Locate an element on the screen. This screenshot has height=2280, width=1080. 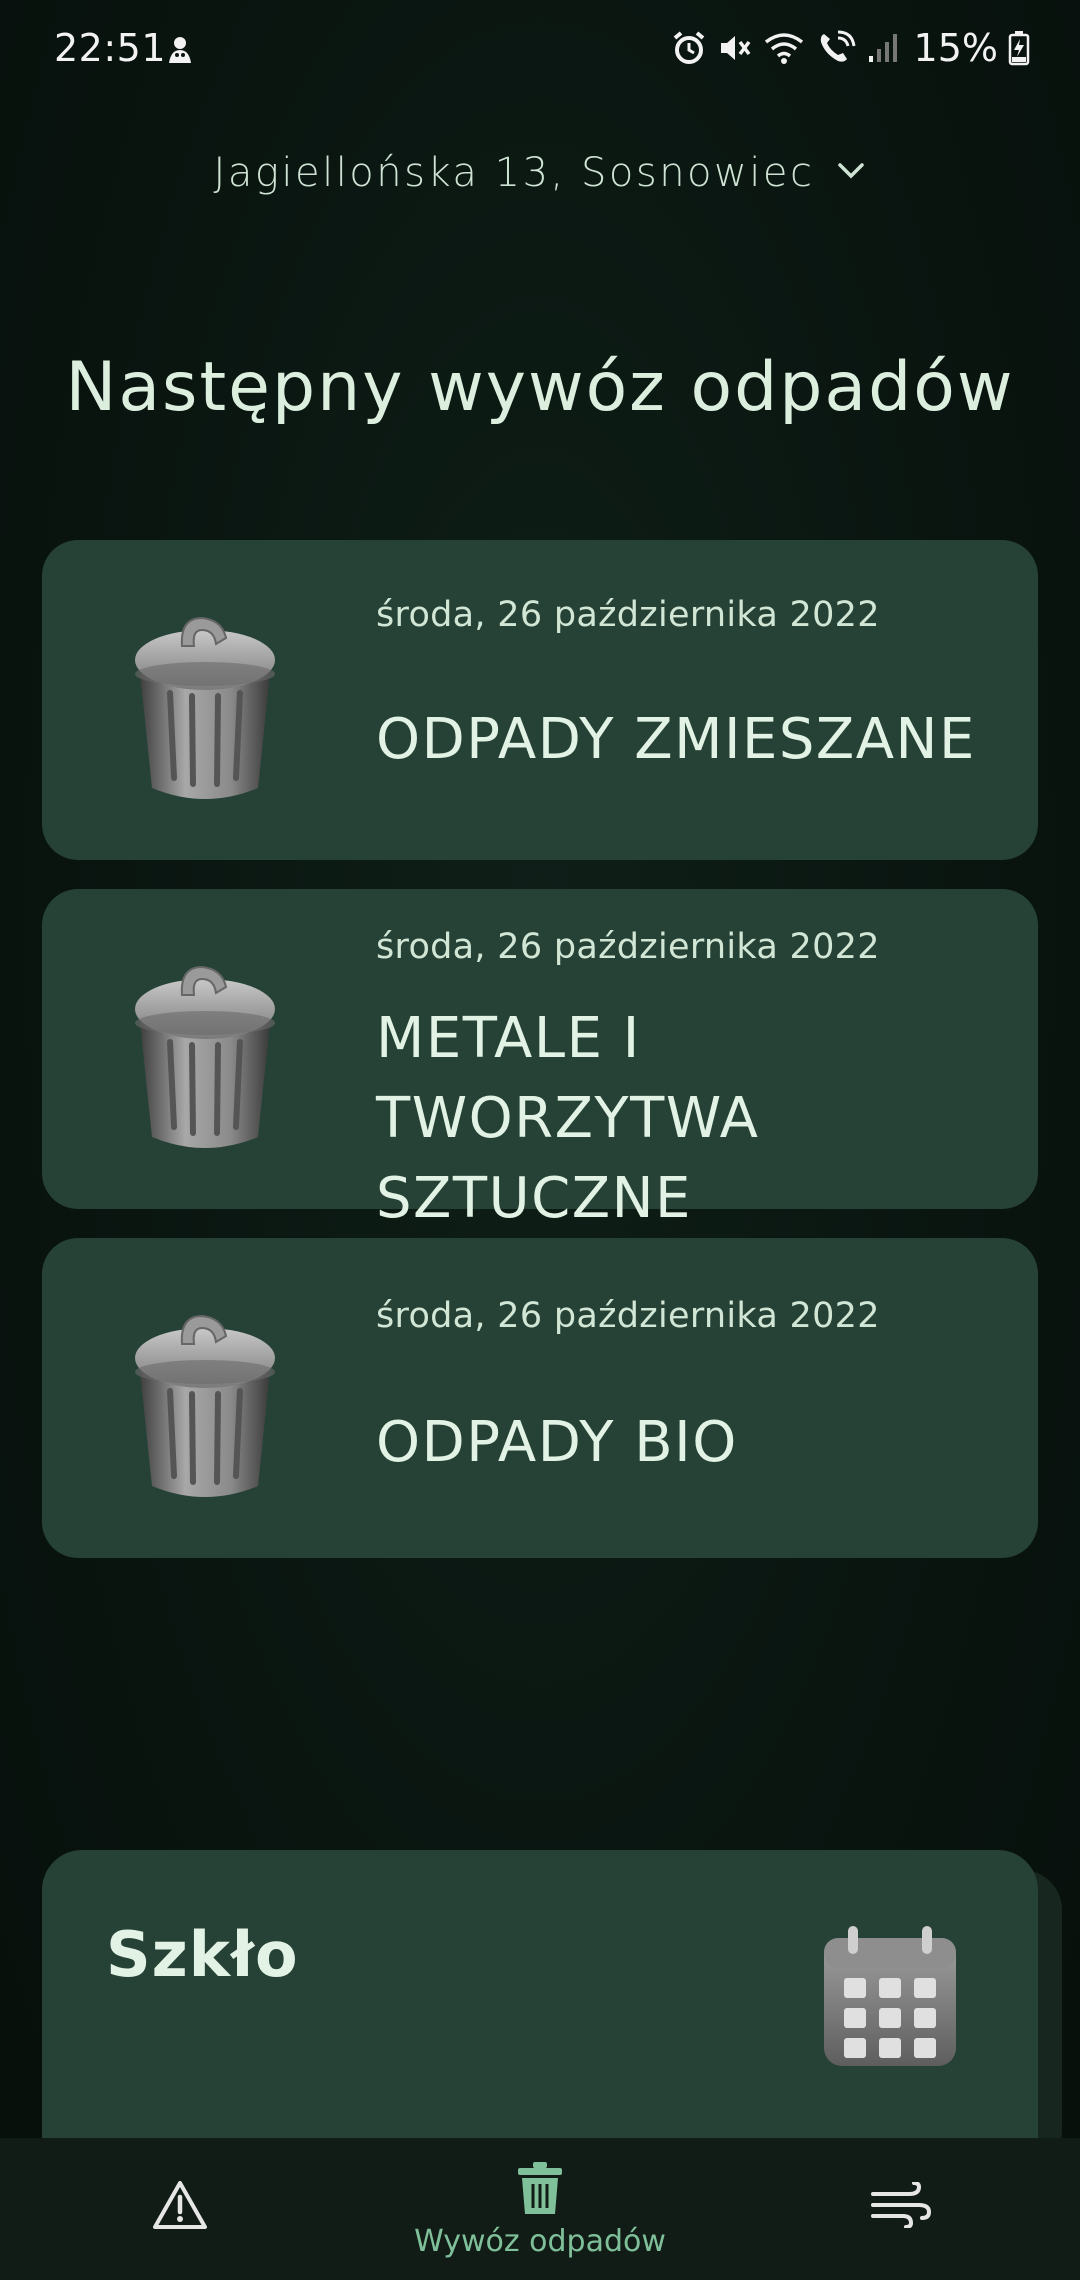
nav-item-warnings is located at coordinates (180, 2209).